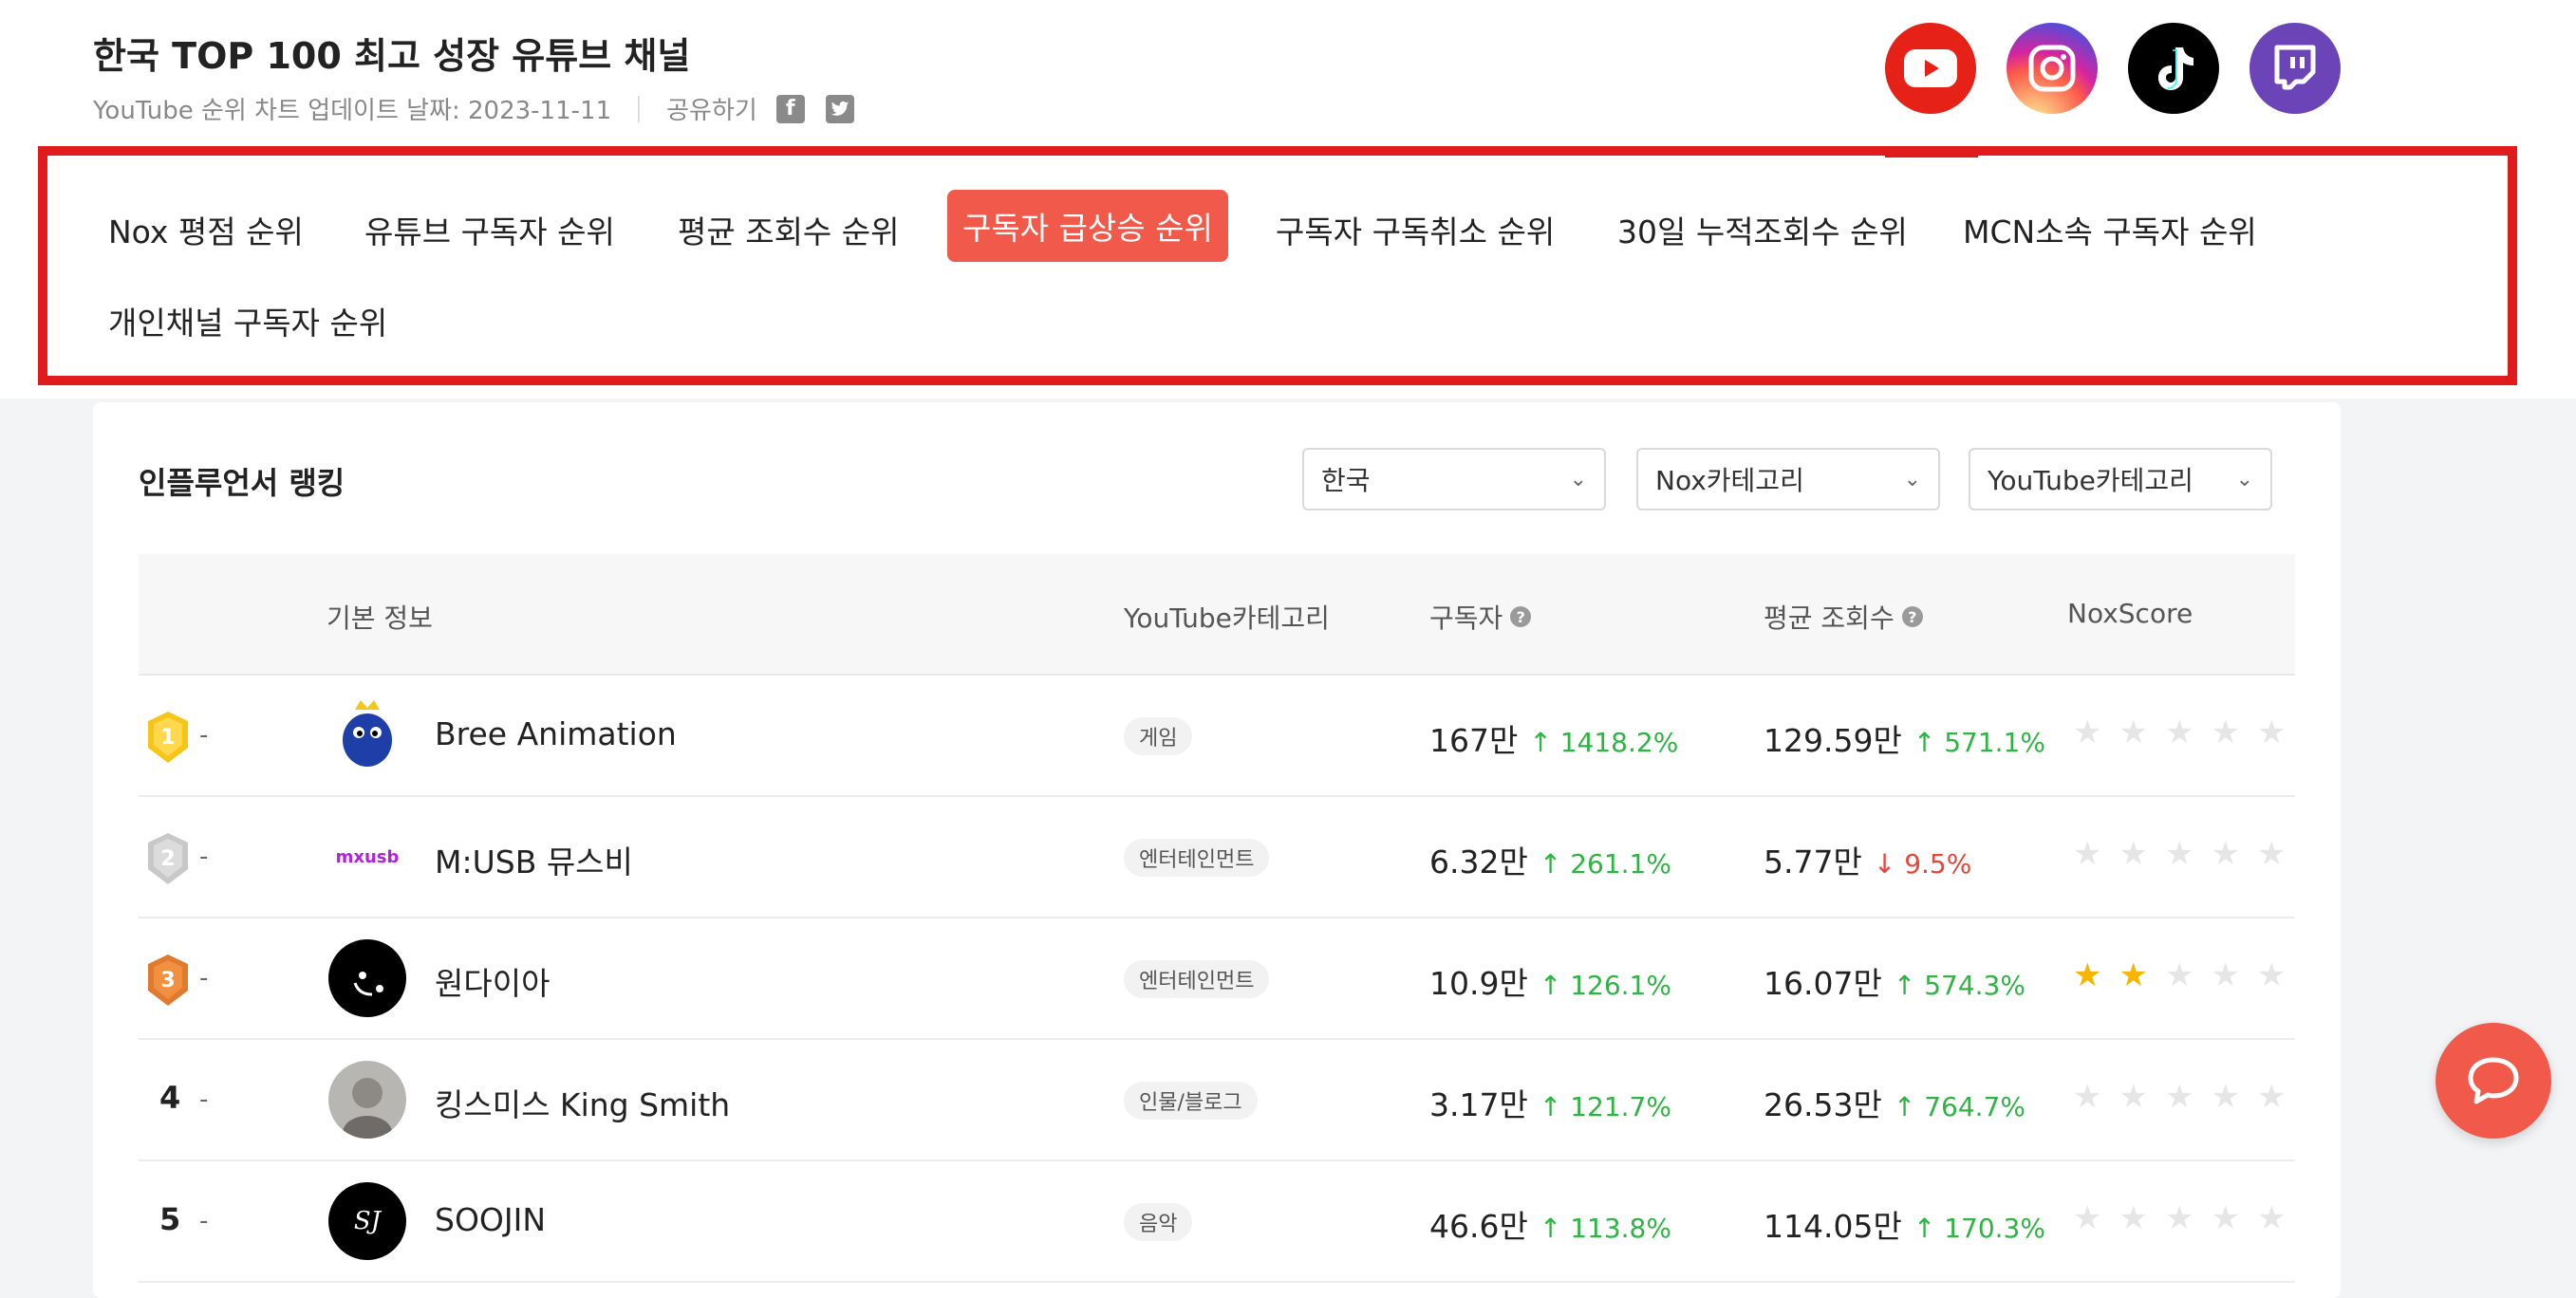 The image size is (2576, 1298). I want to click on subs-value: 6.32만, so click(1478, 862).